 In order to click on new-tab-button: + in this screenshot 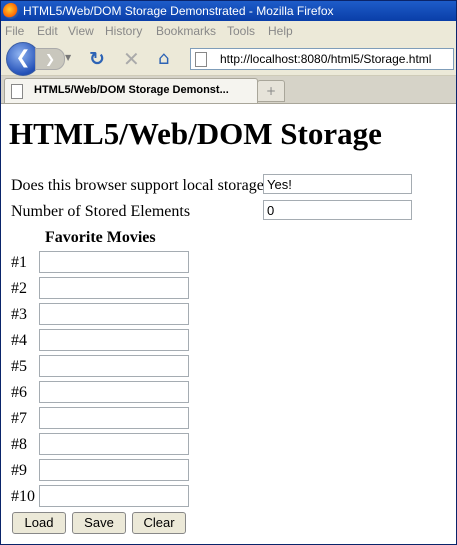, I will do `click(271, 91)`.